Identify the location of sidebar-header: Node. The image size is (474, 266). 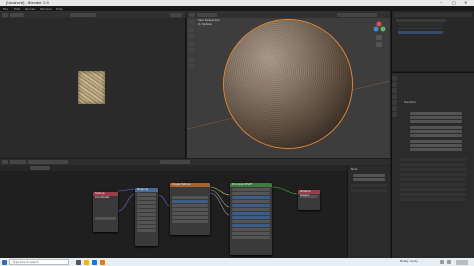
(354, 169).